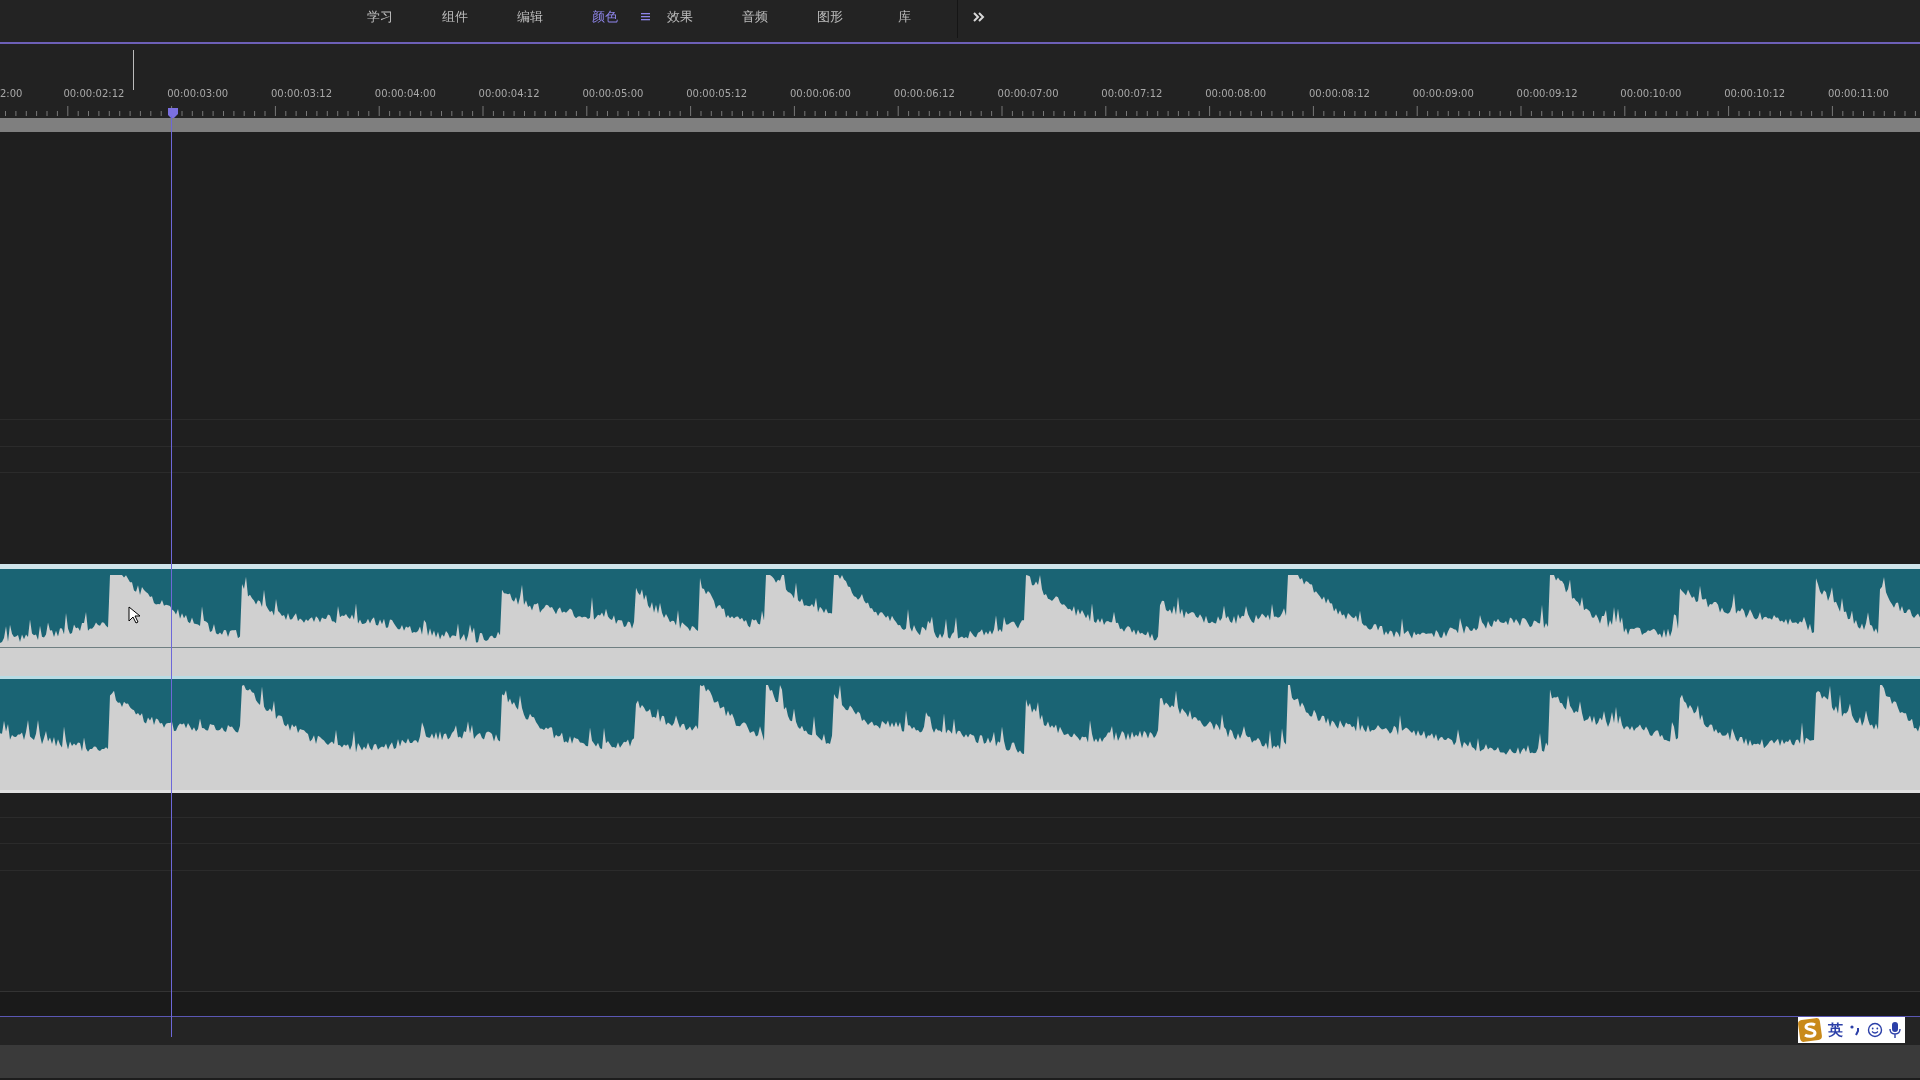  Describe the element at coordinates (754, 17) in the screenshot. I see `workspace-tab: 音频` at that location.